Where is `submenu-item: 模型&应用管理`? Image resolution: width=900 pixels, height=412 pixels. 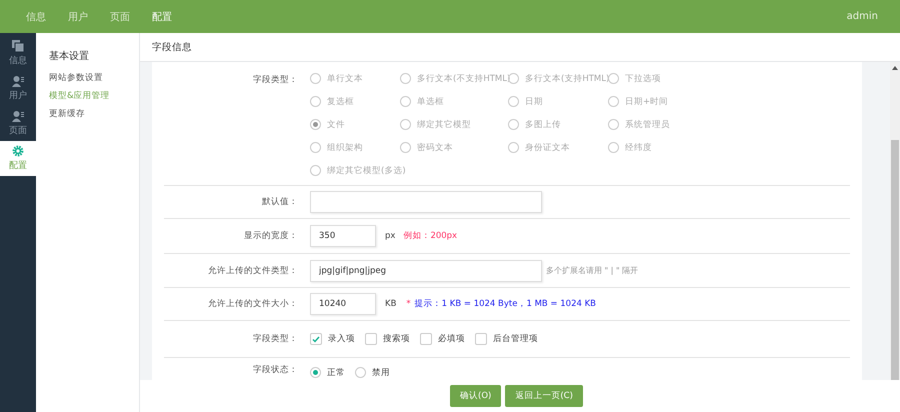
submenu-item: 模型&应用管理 is located at coordinates (94, 96).